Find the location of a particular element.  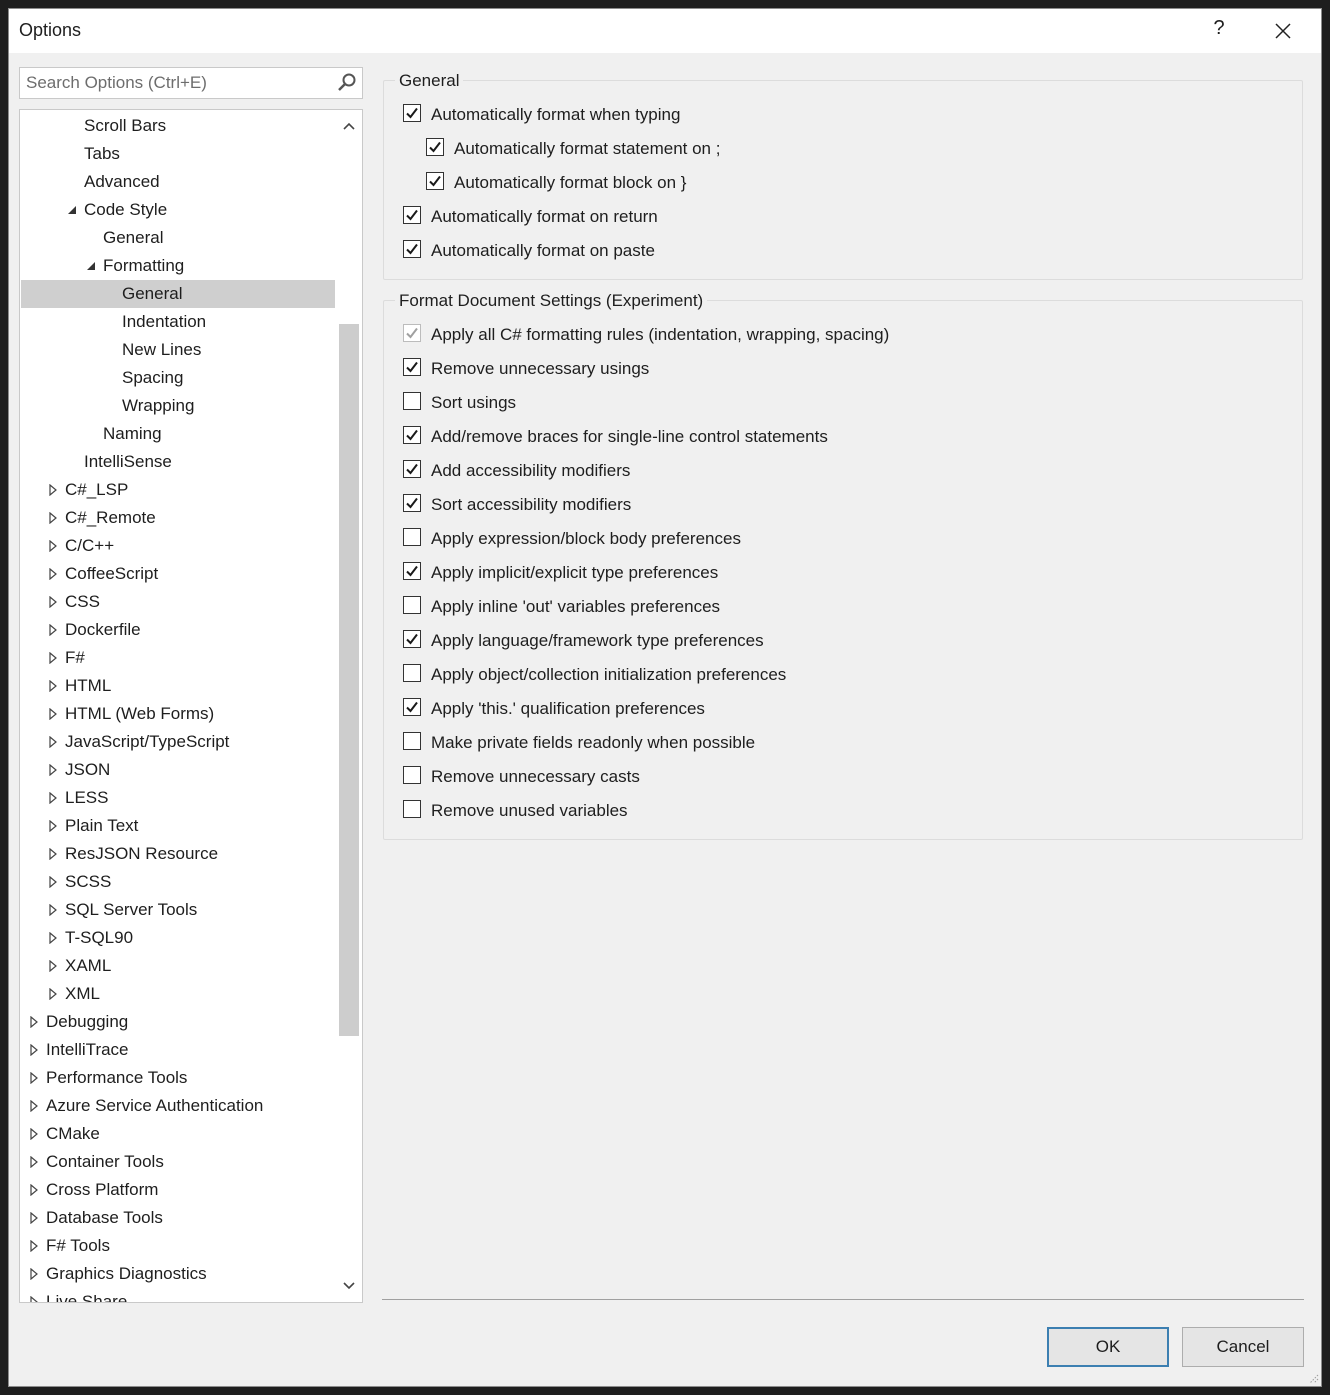

tree-item: C/C++ is located at coordinates (178, 546).